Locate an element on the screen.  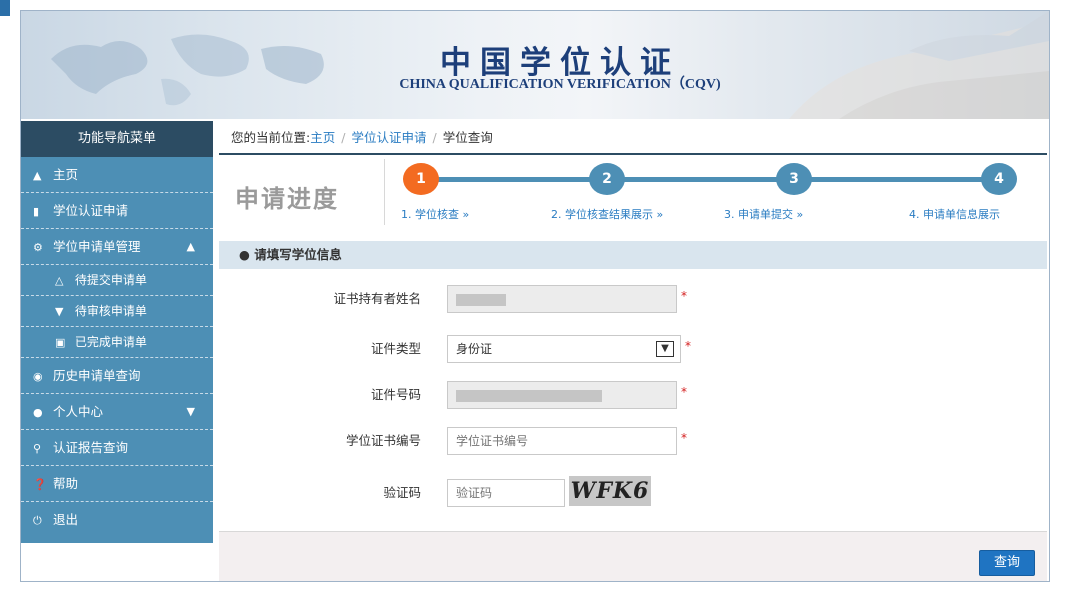
divider is located at coordinates (384, 192).